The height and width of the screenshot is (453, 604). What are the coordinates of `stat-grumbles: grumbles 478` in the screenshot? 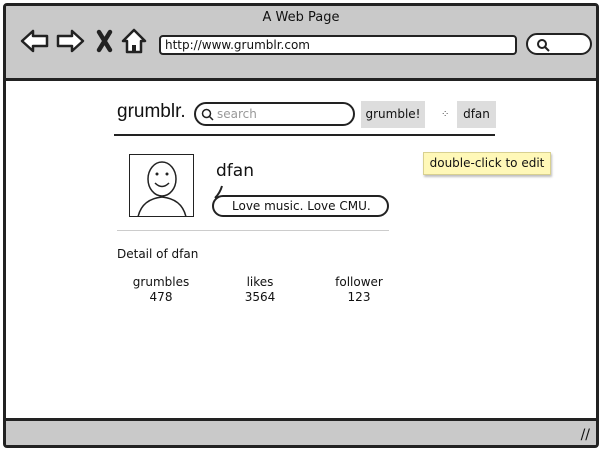 It's located at (161, 290).